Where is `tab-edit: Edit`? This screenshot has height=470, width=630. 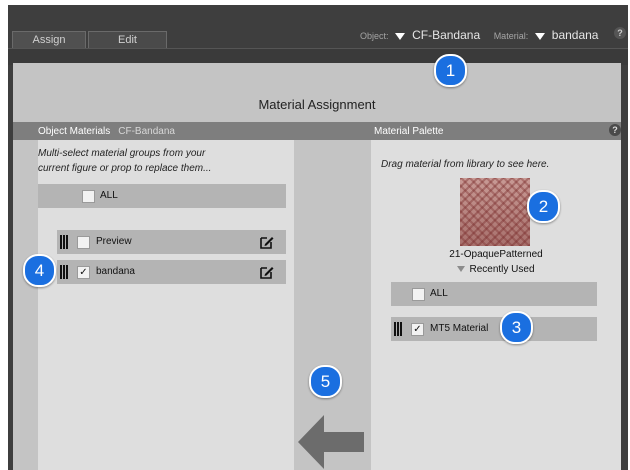
tab-edit: Edit is located at coordinates (127, 40).